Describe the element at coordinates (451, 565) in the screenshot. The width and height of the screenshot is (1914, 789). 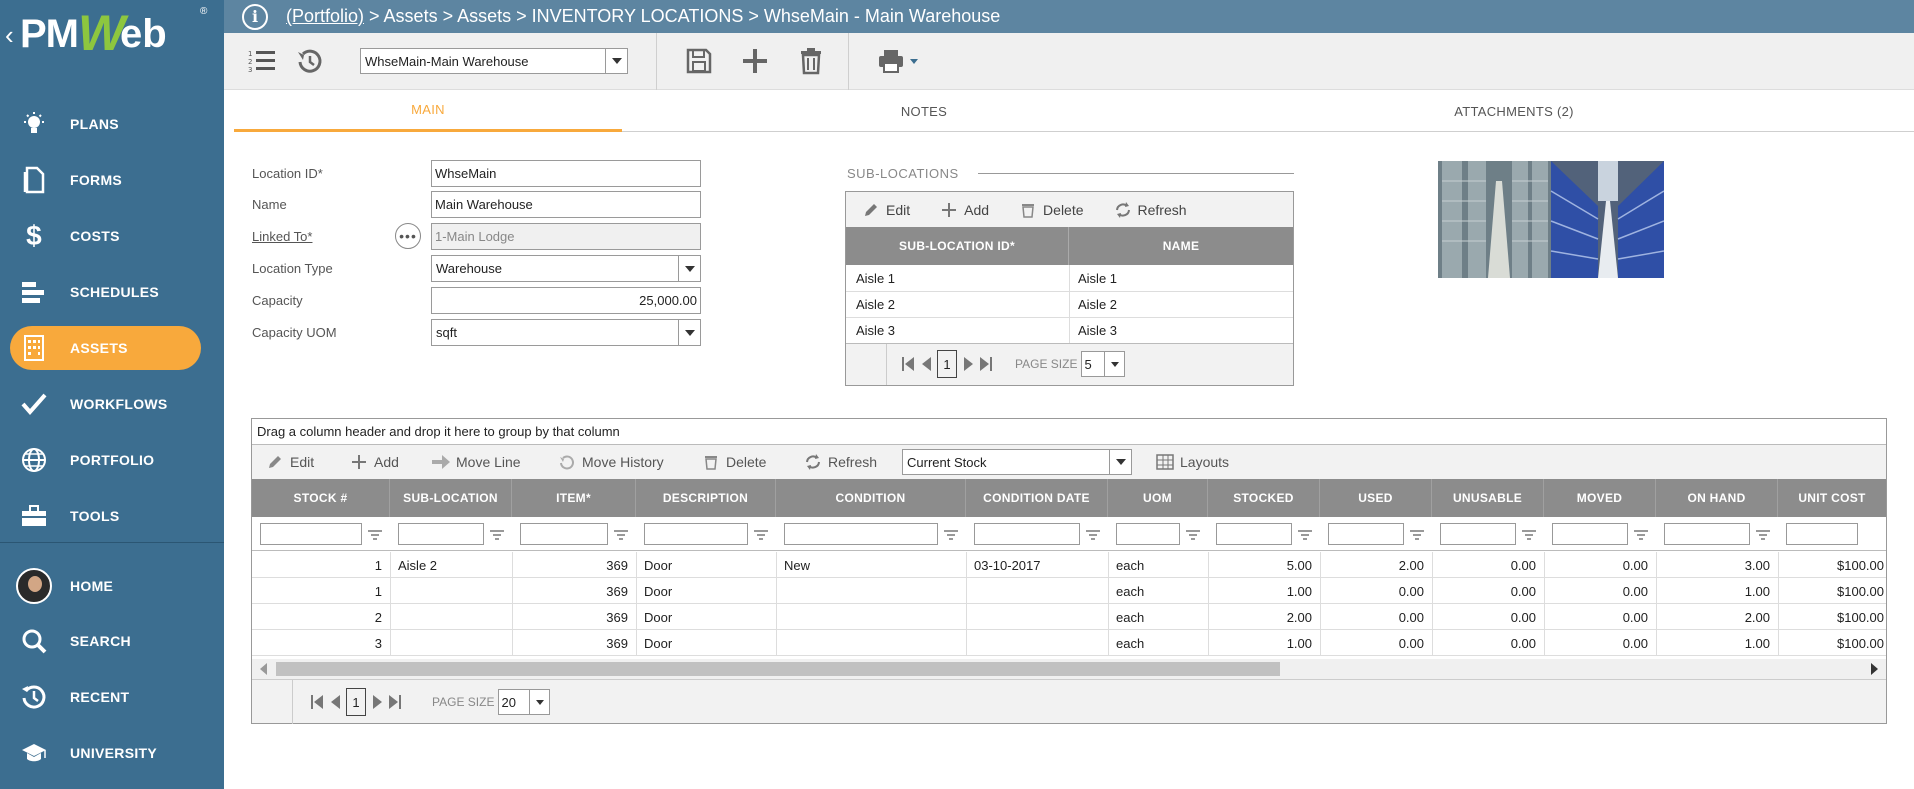
I see `table-cell: Aisle 2` at that location.